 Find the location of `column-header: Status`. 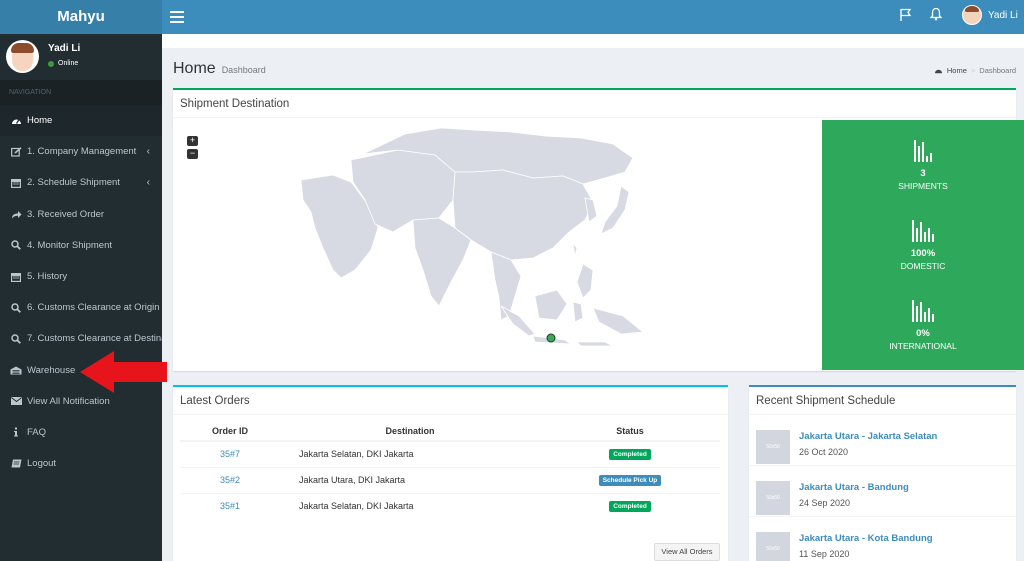

column-header: Status is located at coordinates (630, 431).